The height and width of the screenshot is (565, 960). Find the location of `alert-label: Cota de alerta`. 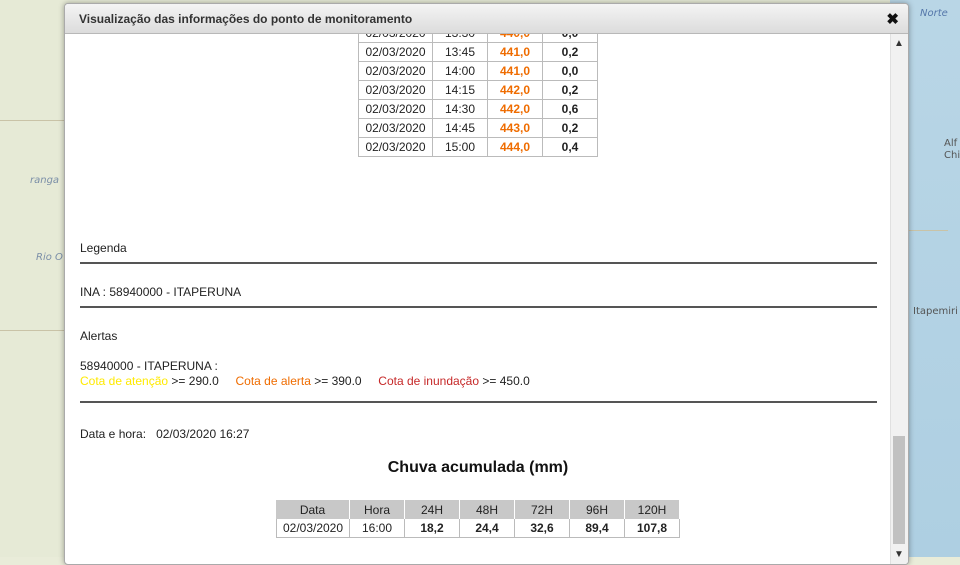

alert-label: Cota de alerta is located at coordinates (273, 381).